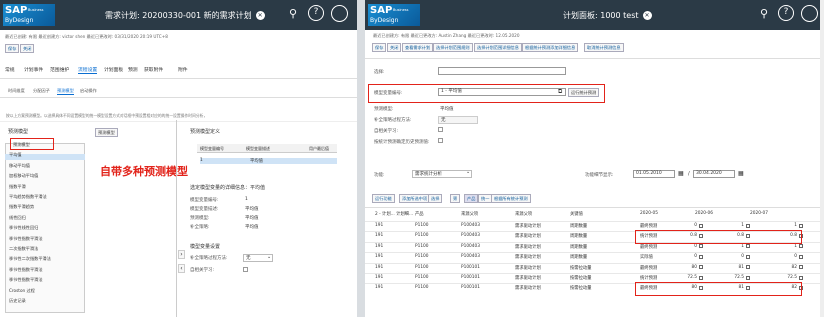  Describe the element at coordinates (498, 47) in the screenshot. I see `toolbar-button: 选择计划范围详细信息` at that location.